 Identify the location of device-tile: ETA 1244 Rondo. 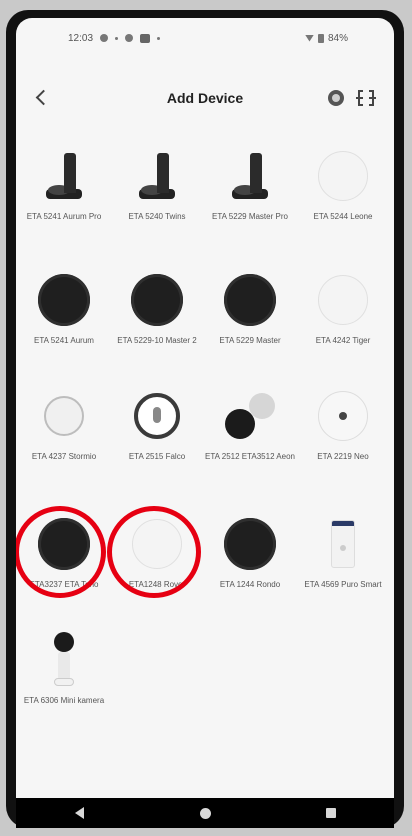
(250, 569).